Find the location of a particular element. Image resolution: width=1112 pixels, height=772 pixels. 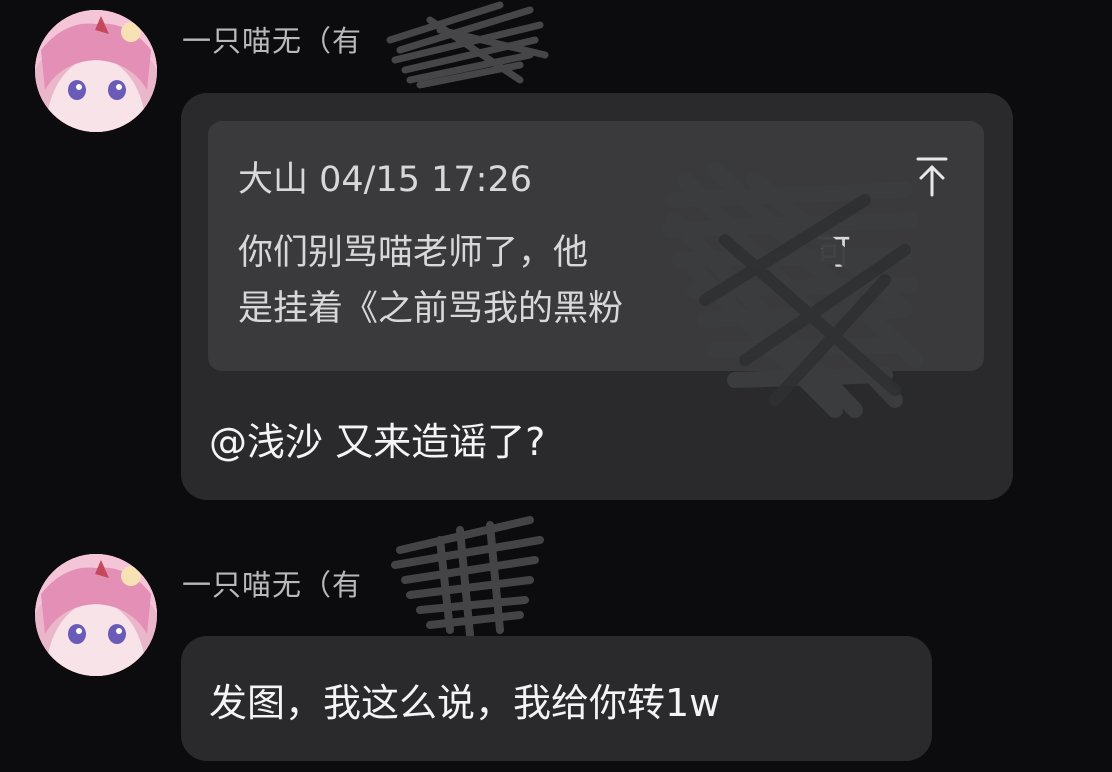

message-text: @浅沙 又来造谣了? is located at coordinates (377, 442).